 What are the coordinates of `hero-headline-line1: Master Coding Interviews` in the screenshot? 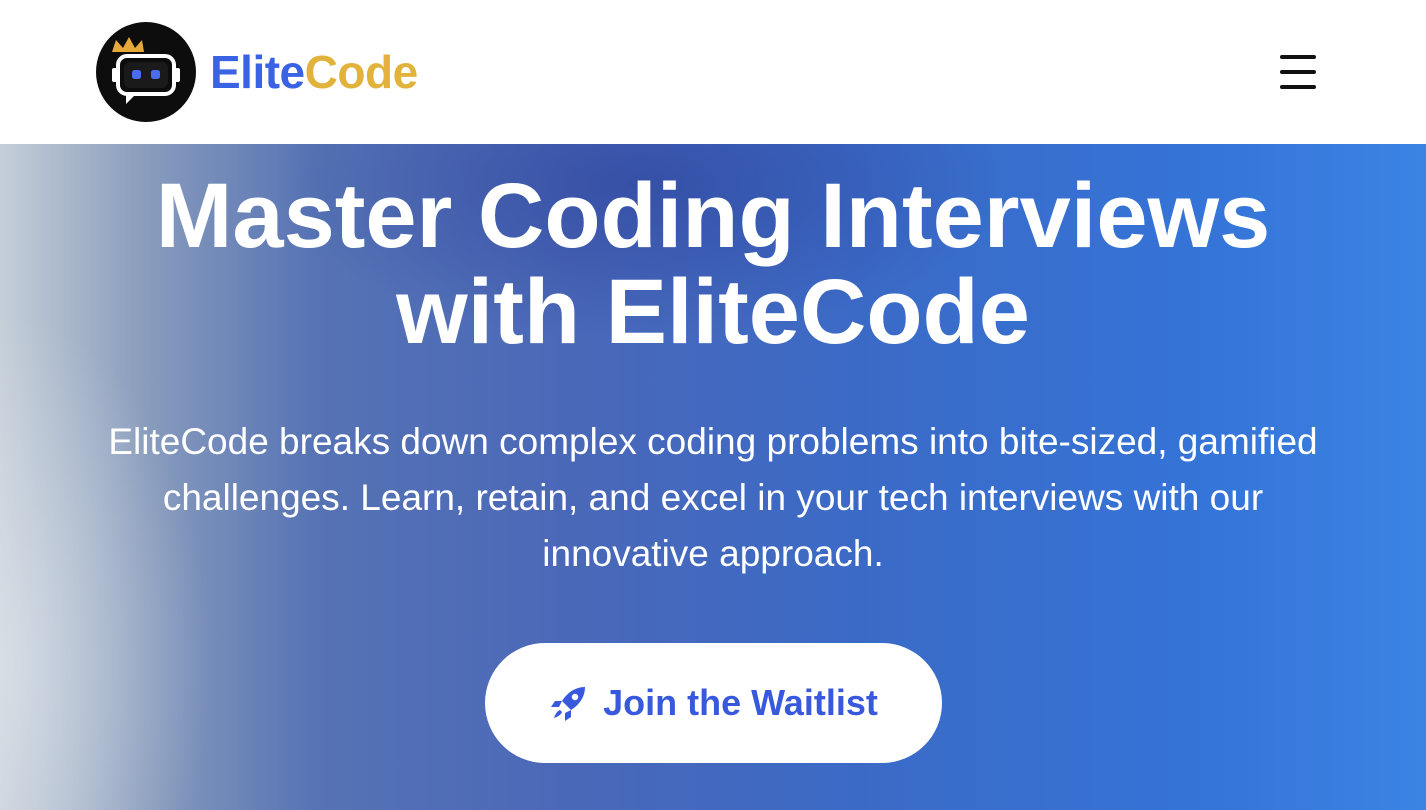 It's located at (713, 216).